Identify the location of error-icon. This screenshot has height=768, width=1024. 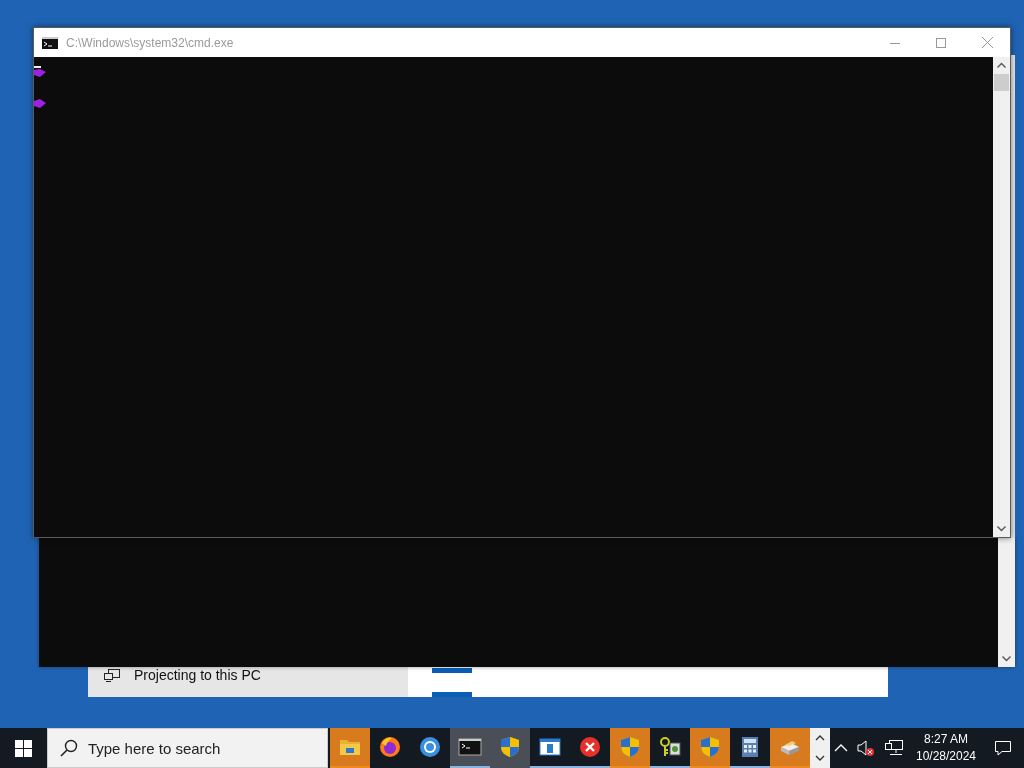
(590, 747).